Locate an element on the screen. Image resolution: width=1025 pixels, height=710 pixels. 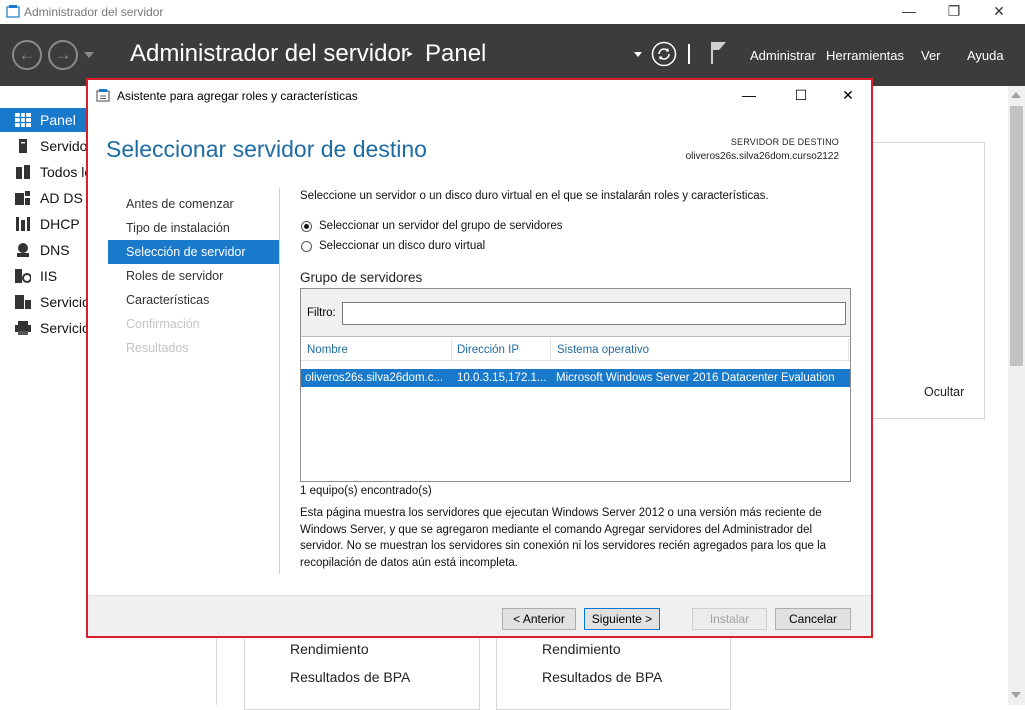
destination-server-label: SERVIDOR DE DESTINO is located at coordinates (784, 142).